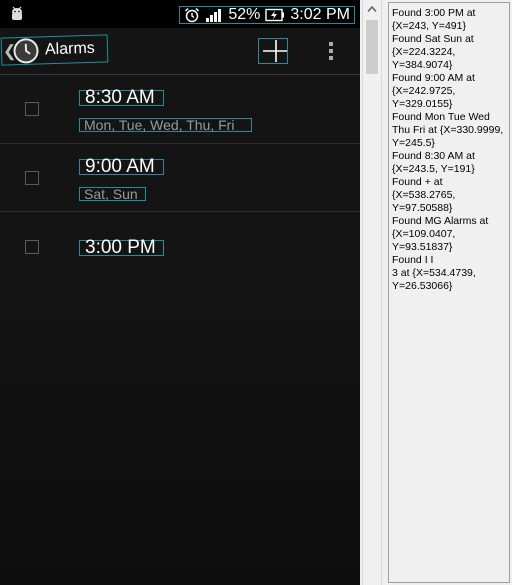 The height and width of the screenshot is (585, 512). I want to click on add-icon, so click(275, 51).